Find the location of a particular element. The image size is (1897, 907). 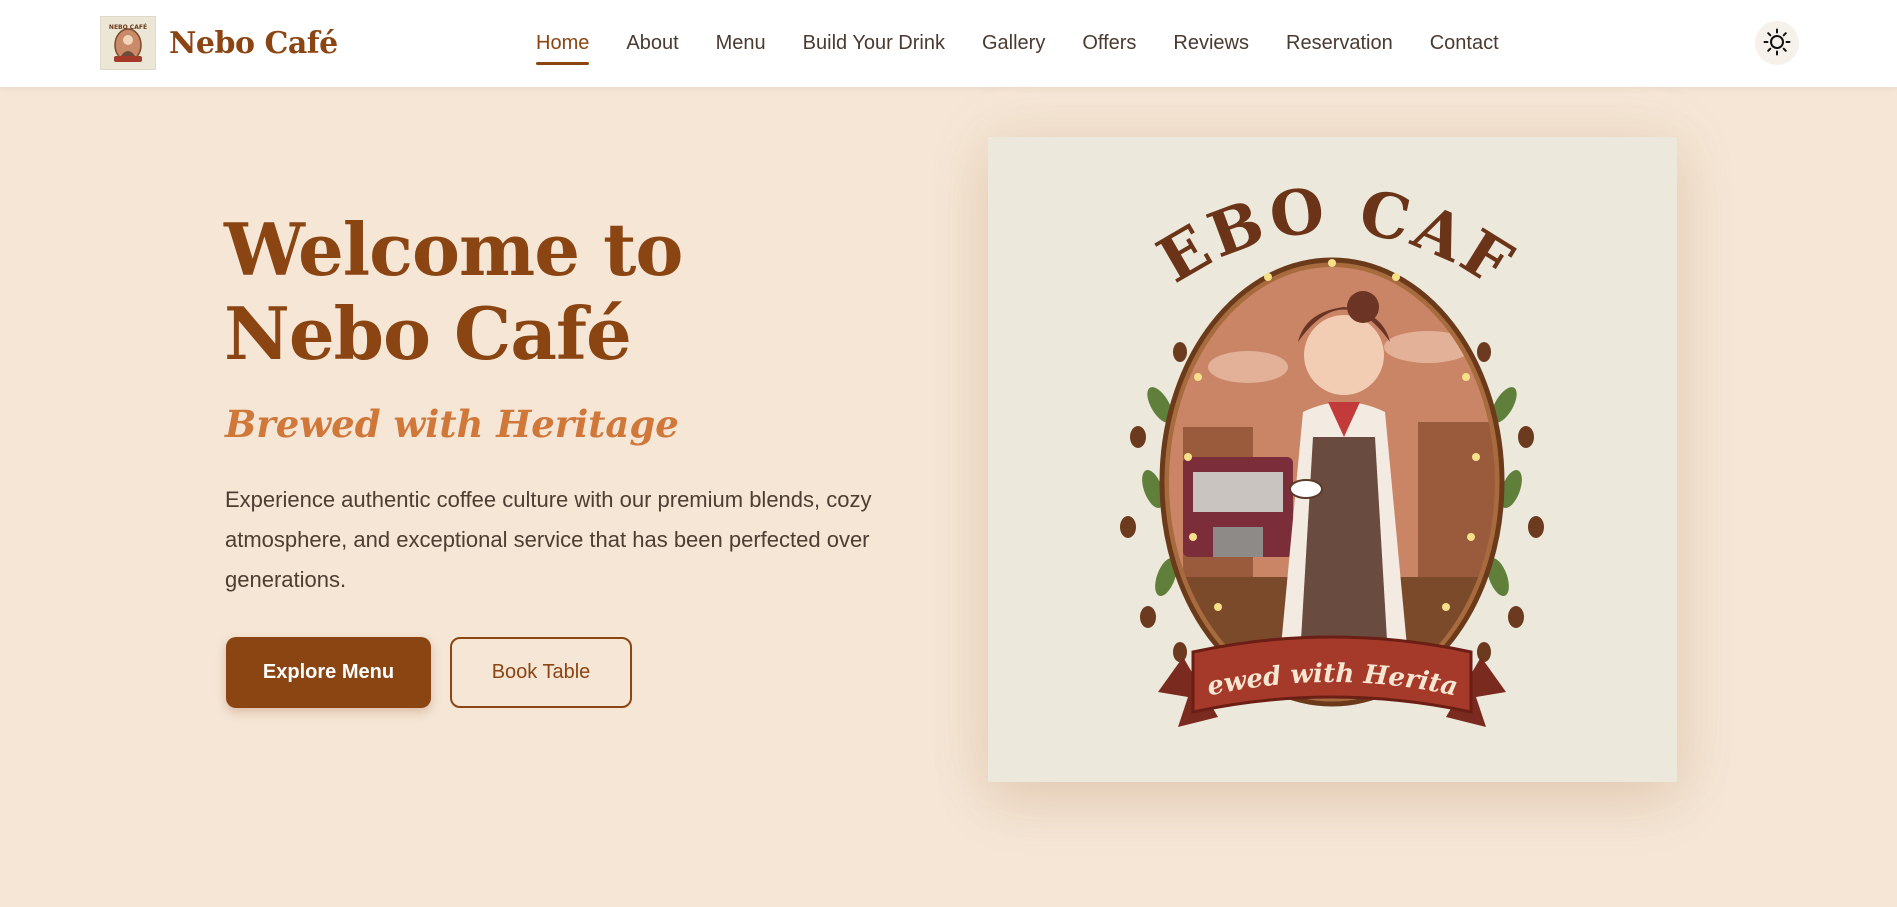

hero-title: Welcome to Nebo Café is located at coordinates (453, 291).